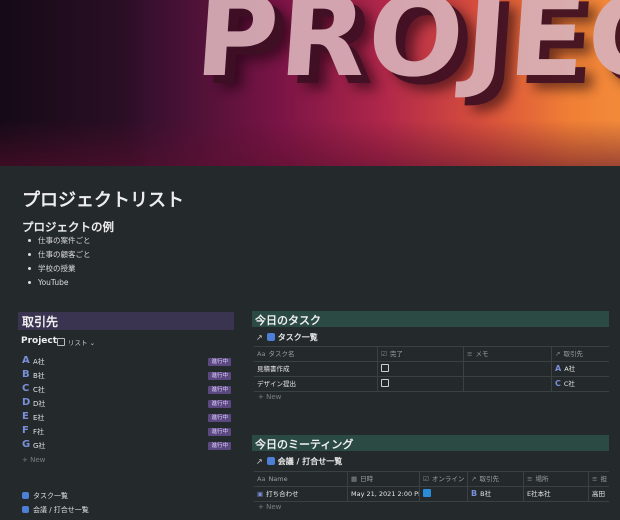  I want to click on list-item: 仕事の案件ごと, so click(56, 241).